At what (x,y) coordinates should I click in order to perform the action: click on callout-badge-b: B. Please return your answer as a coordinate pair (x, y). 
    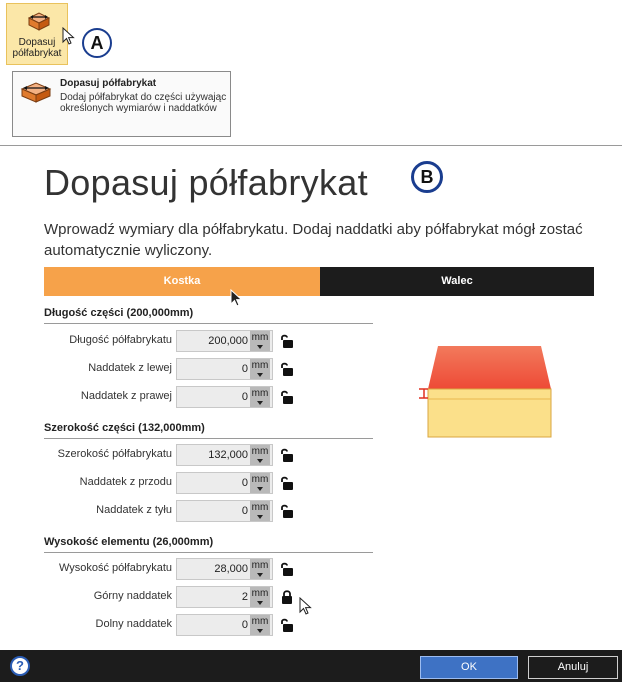
    Looking at the image, I should click on (427, 177).